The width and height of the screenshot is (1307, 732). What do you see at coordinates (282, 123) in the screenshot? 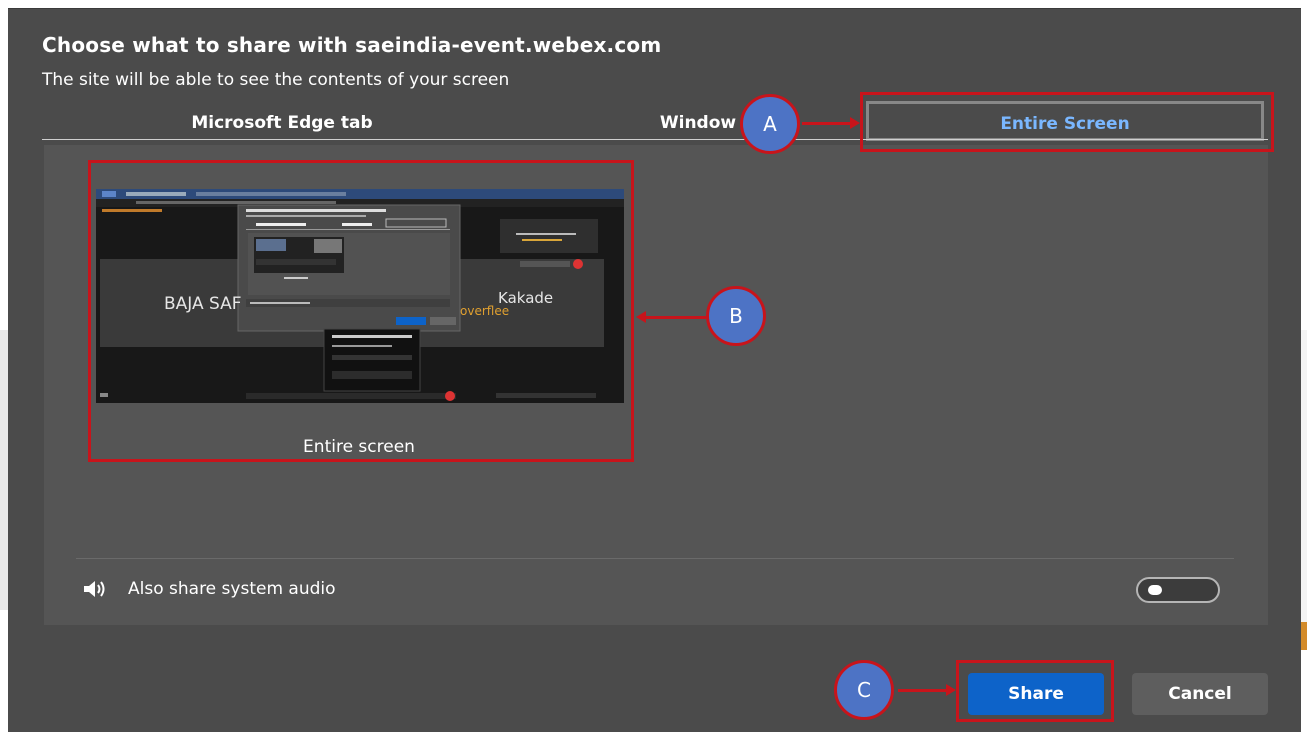
I see `tab-microsoft-edge-tab: Microsoft Edge tab` at bounding box center [282, 123].